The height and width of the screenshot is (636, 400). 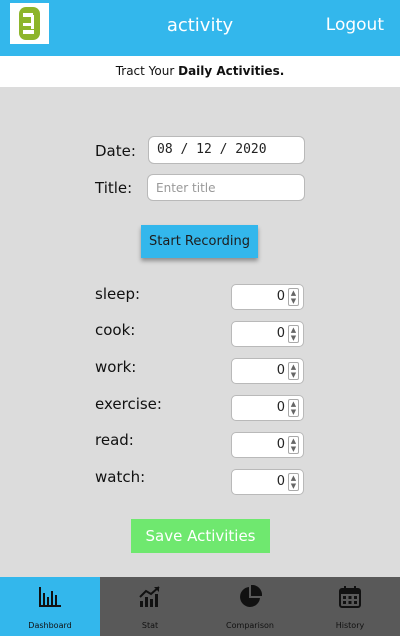 What do you see at coordinates (114, 440) in the screenshot?
I see `activity-label-read: read:` at bounding box center [114, 440].